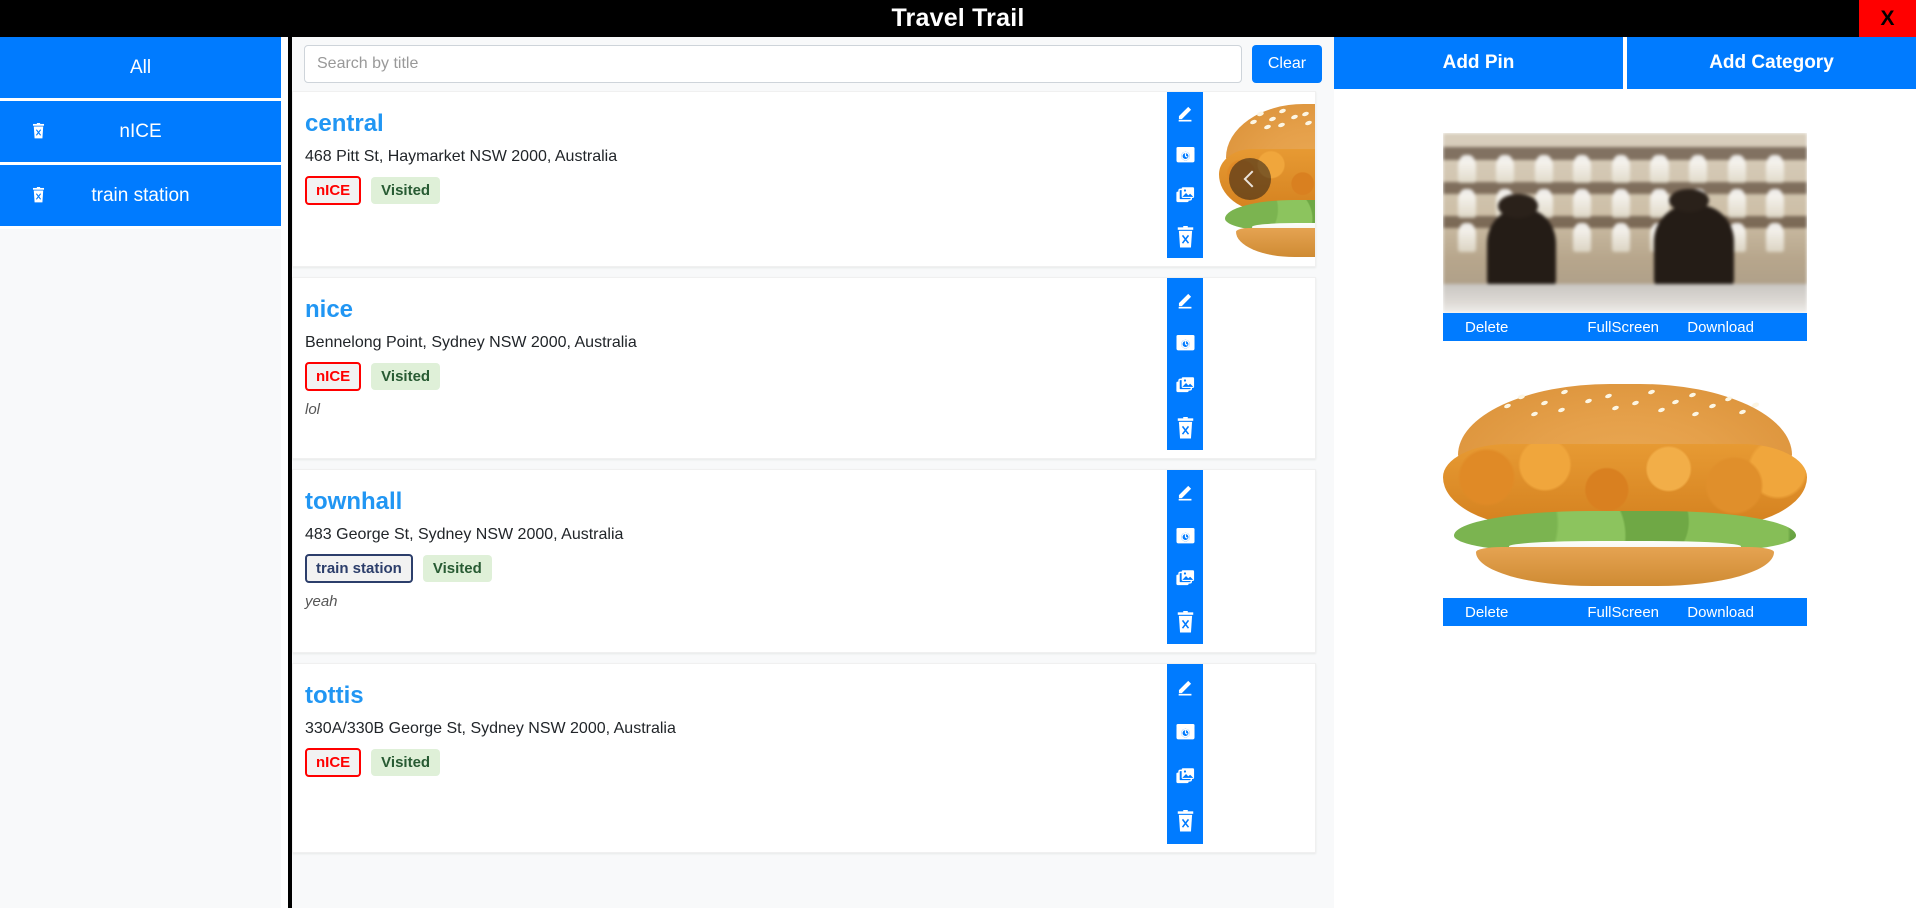 This screenshot has height=908, width=1916. I want to click on pin-photo, so click(1267, 179).